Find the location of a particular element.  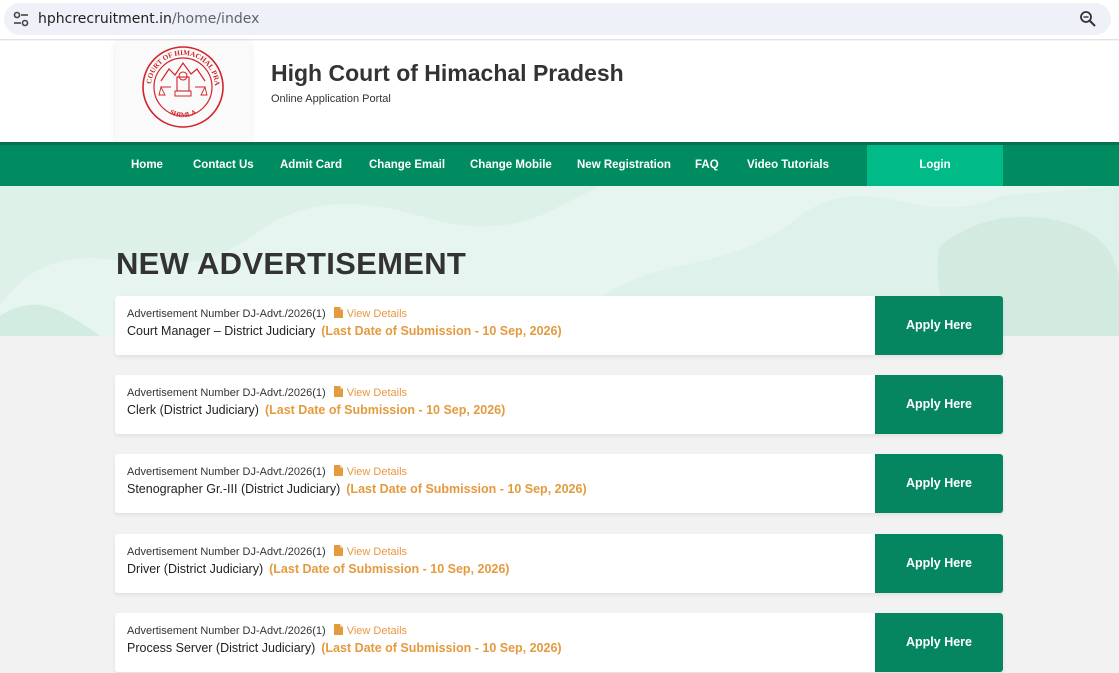

post-name: Process Server (District Judiciary) is located at coordinates (221, 648).